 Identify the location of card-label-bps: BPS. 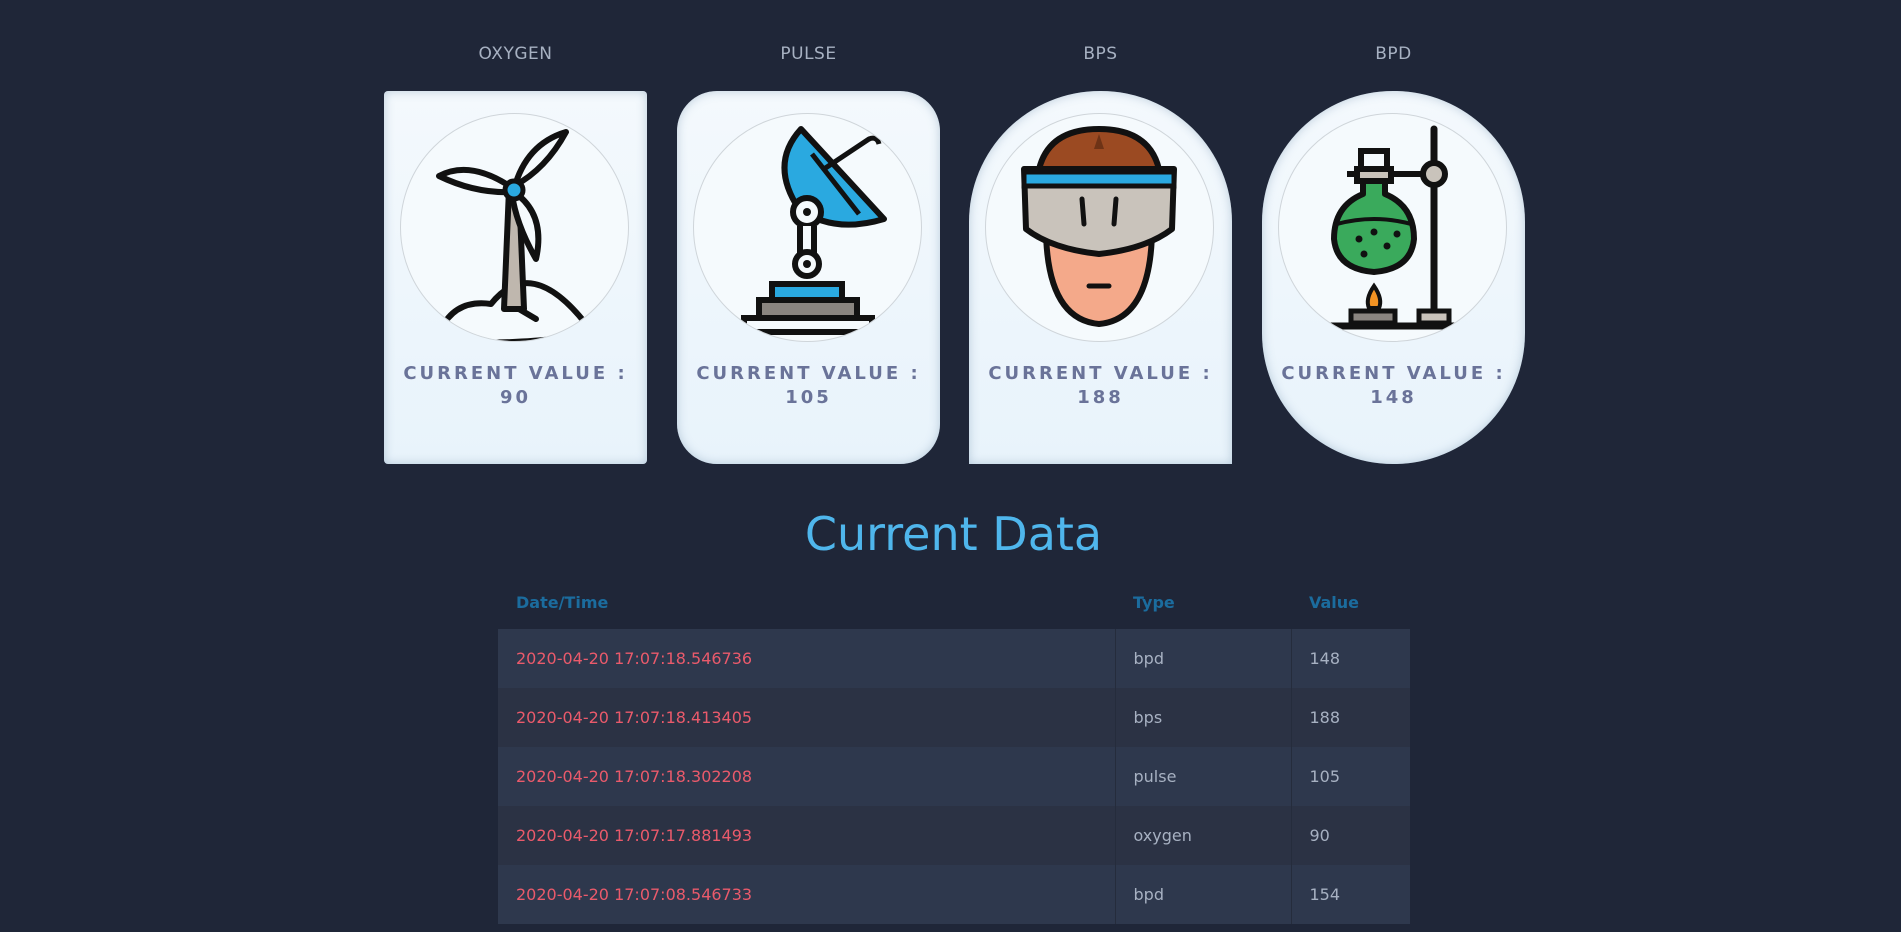
(1100, 54).